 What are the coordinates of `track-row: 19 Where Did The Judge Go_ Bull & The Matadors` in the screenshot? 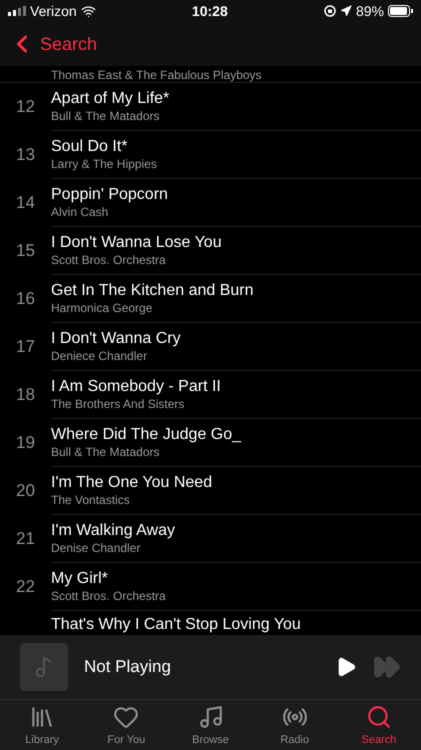 It's located at (210, 443).